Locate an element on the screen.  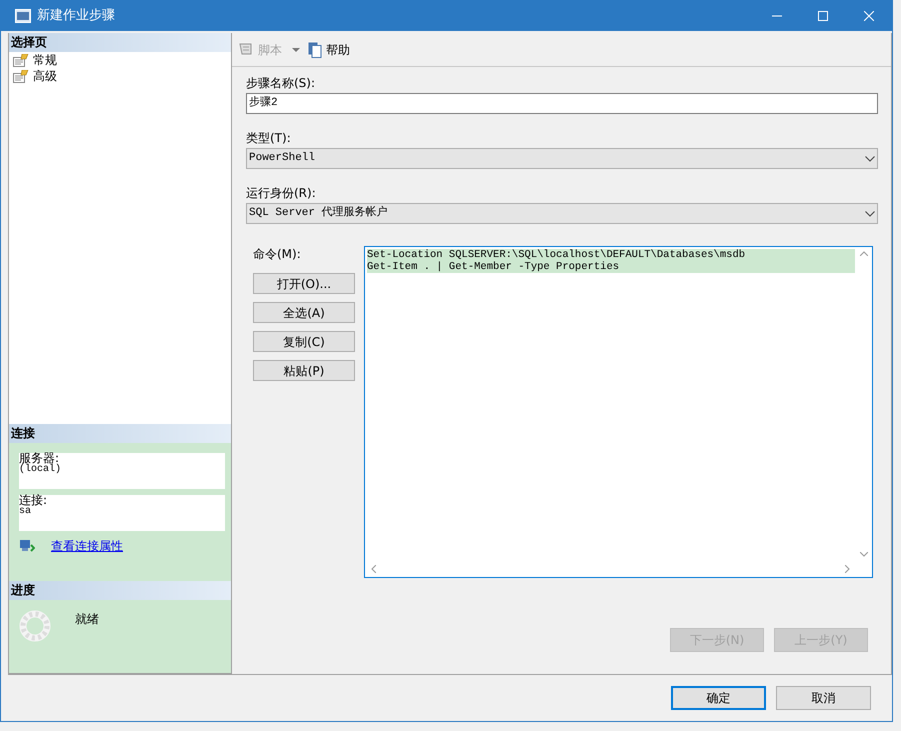
scroll-icon is located at coordinates (246, 49).